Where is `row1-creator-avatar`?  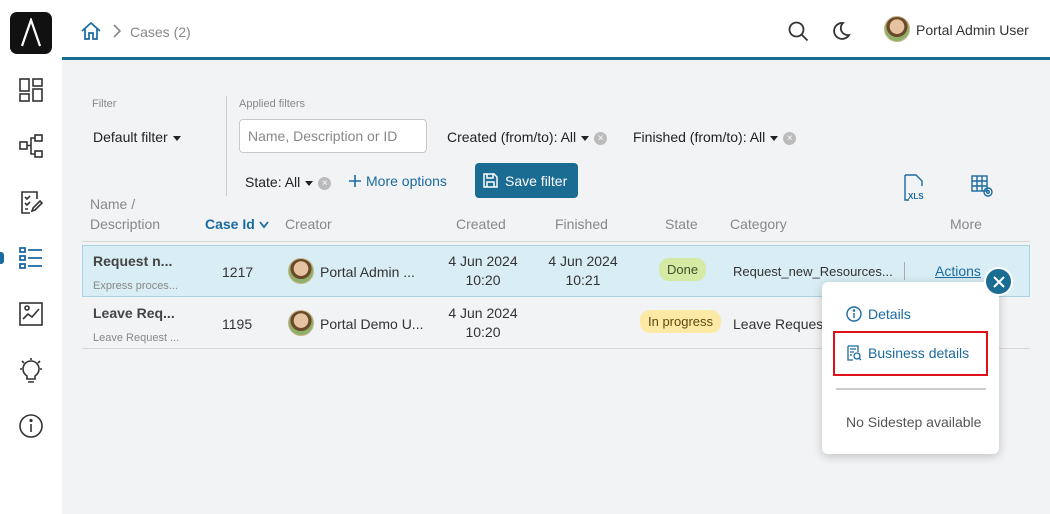
row1-creator-avatar is located at coordinates (301, 271).